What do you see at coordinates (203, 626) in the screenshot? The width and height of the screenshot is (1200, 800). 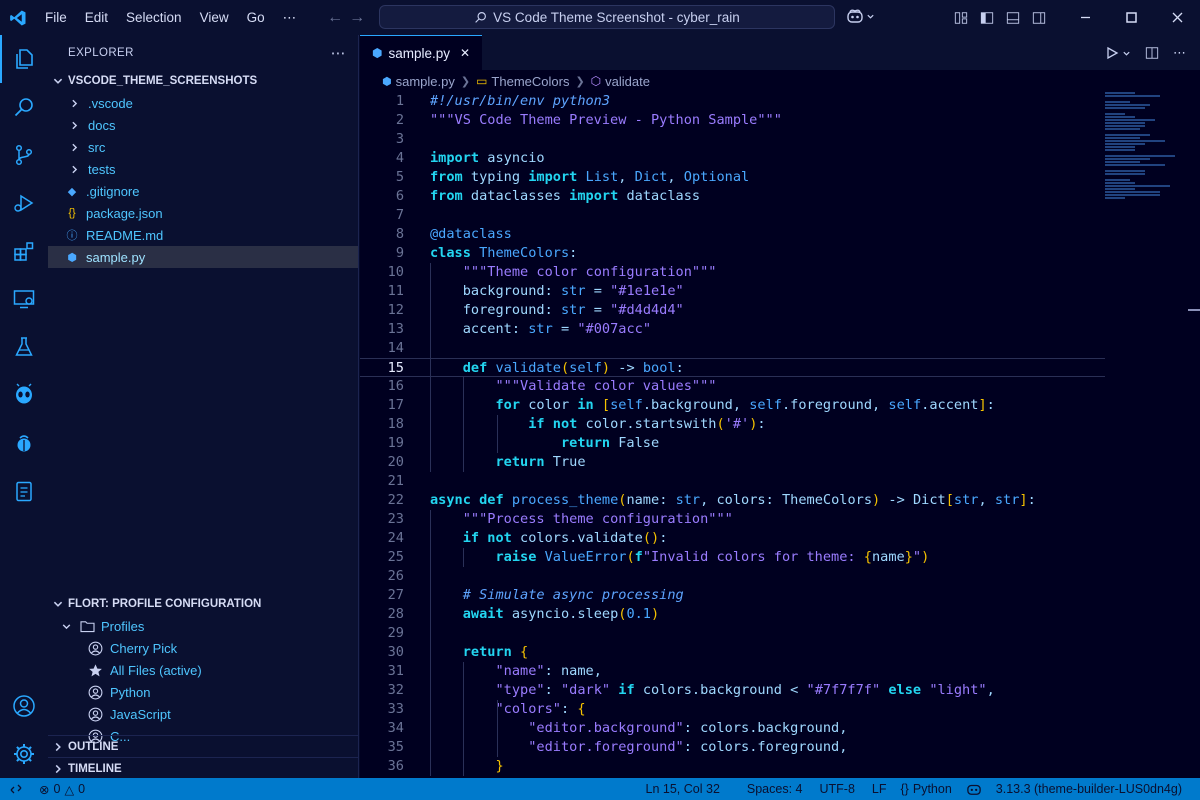 I see `profiles-folder: Profiles` at bounding box center [203, 626].